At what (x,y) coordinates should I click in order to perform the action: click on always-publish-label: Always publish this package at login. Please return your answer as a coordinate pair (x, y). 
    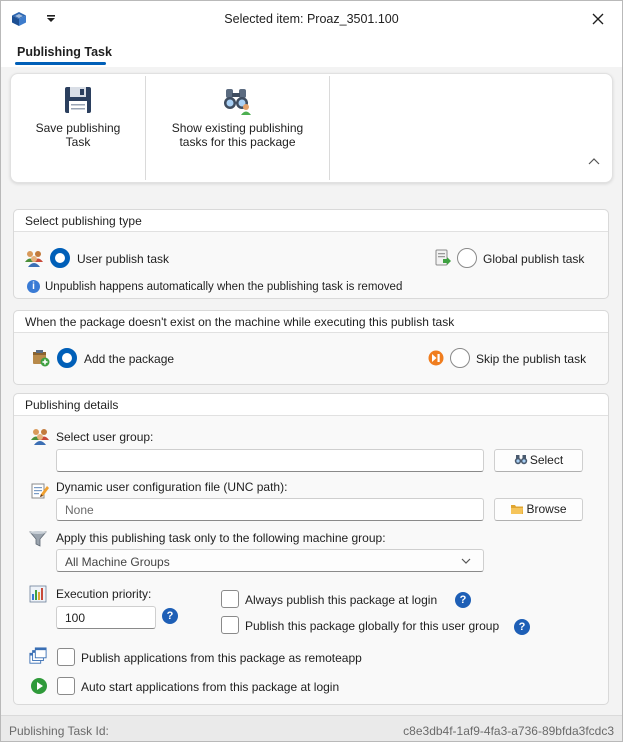
    Looking at the image, I should click on (341, 600).